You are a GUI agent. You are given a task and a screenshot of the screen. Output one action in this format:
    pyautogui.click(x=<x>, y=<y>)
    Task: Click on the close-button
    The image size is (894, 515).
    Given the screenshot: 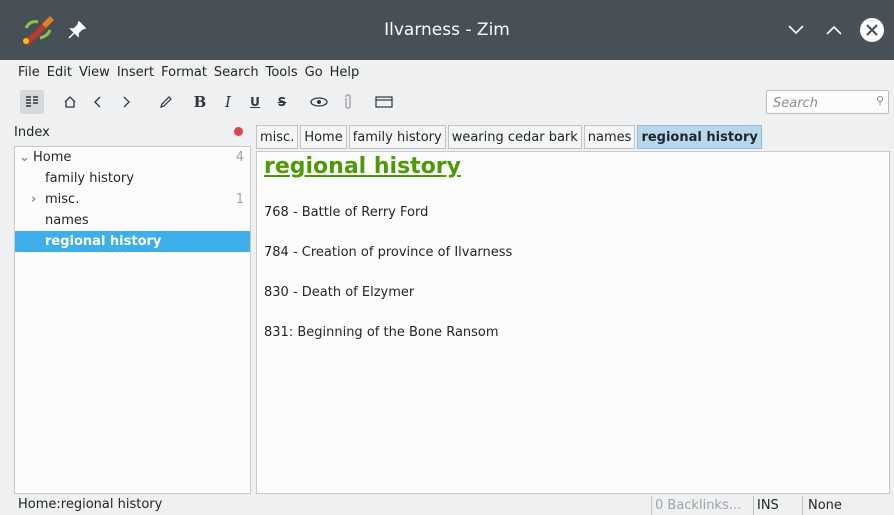 What is the action you would take?
    pyautogui.click(x=872, y=30)
    